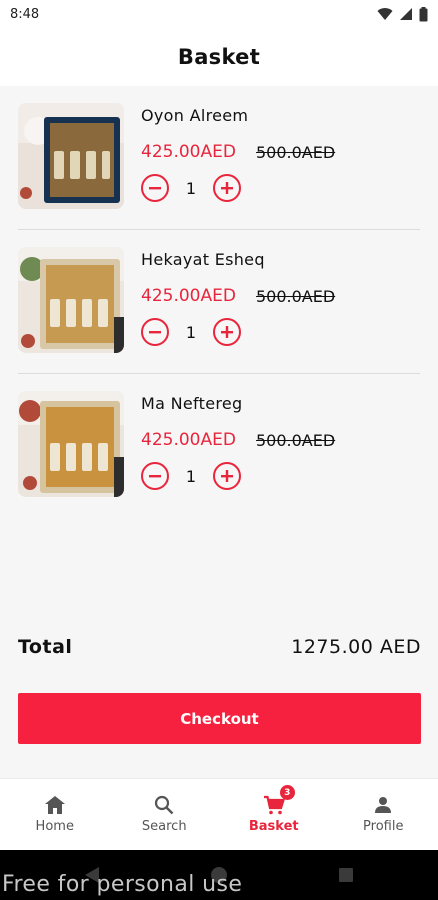  Describe the element at coordinates (287, 792) in the screenshot. I see `cart-count-badge: 3` at that location.